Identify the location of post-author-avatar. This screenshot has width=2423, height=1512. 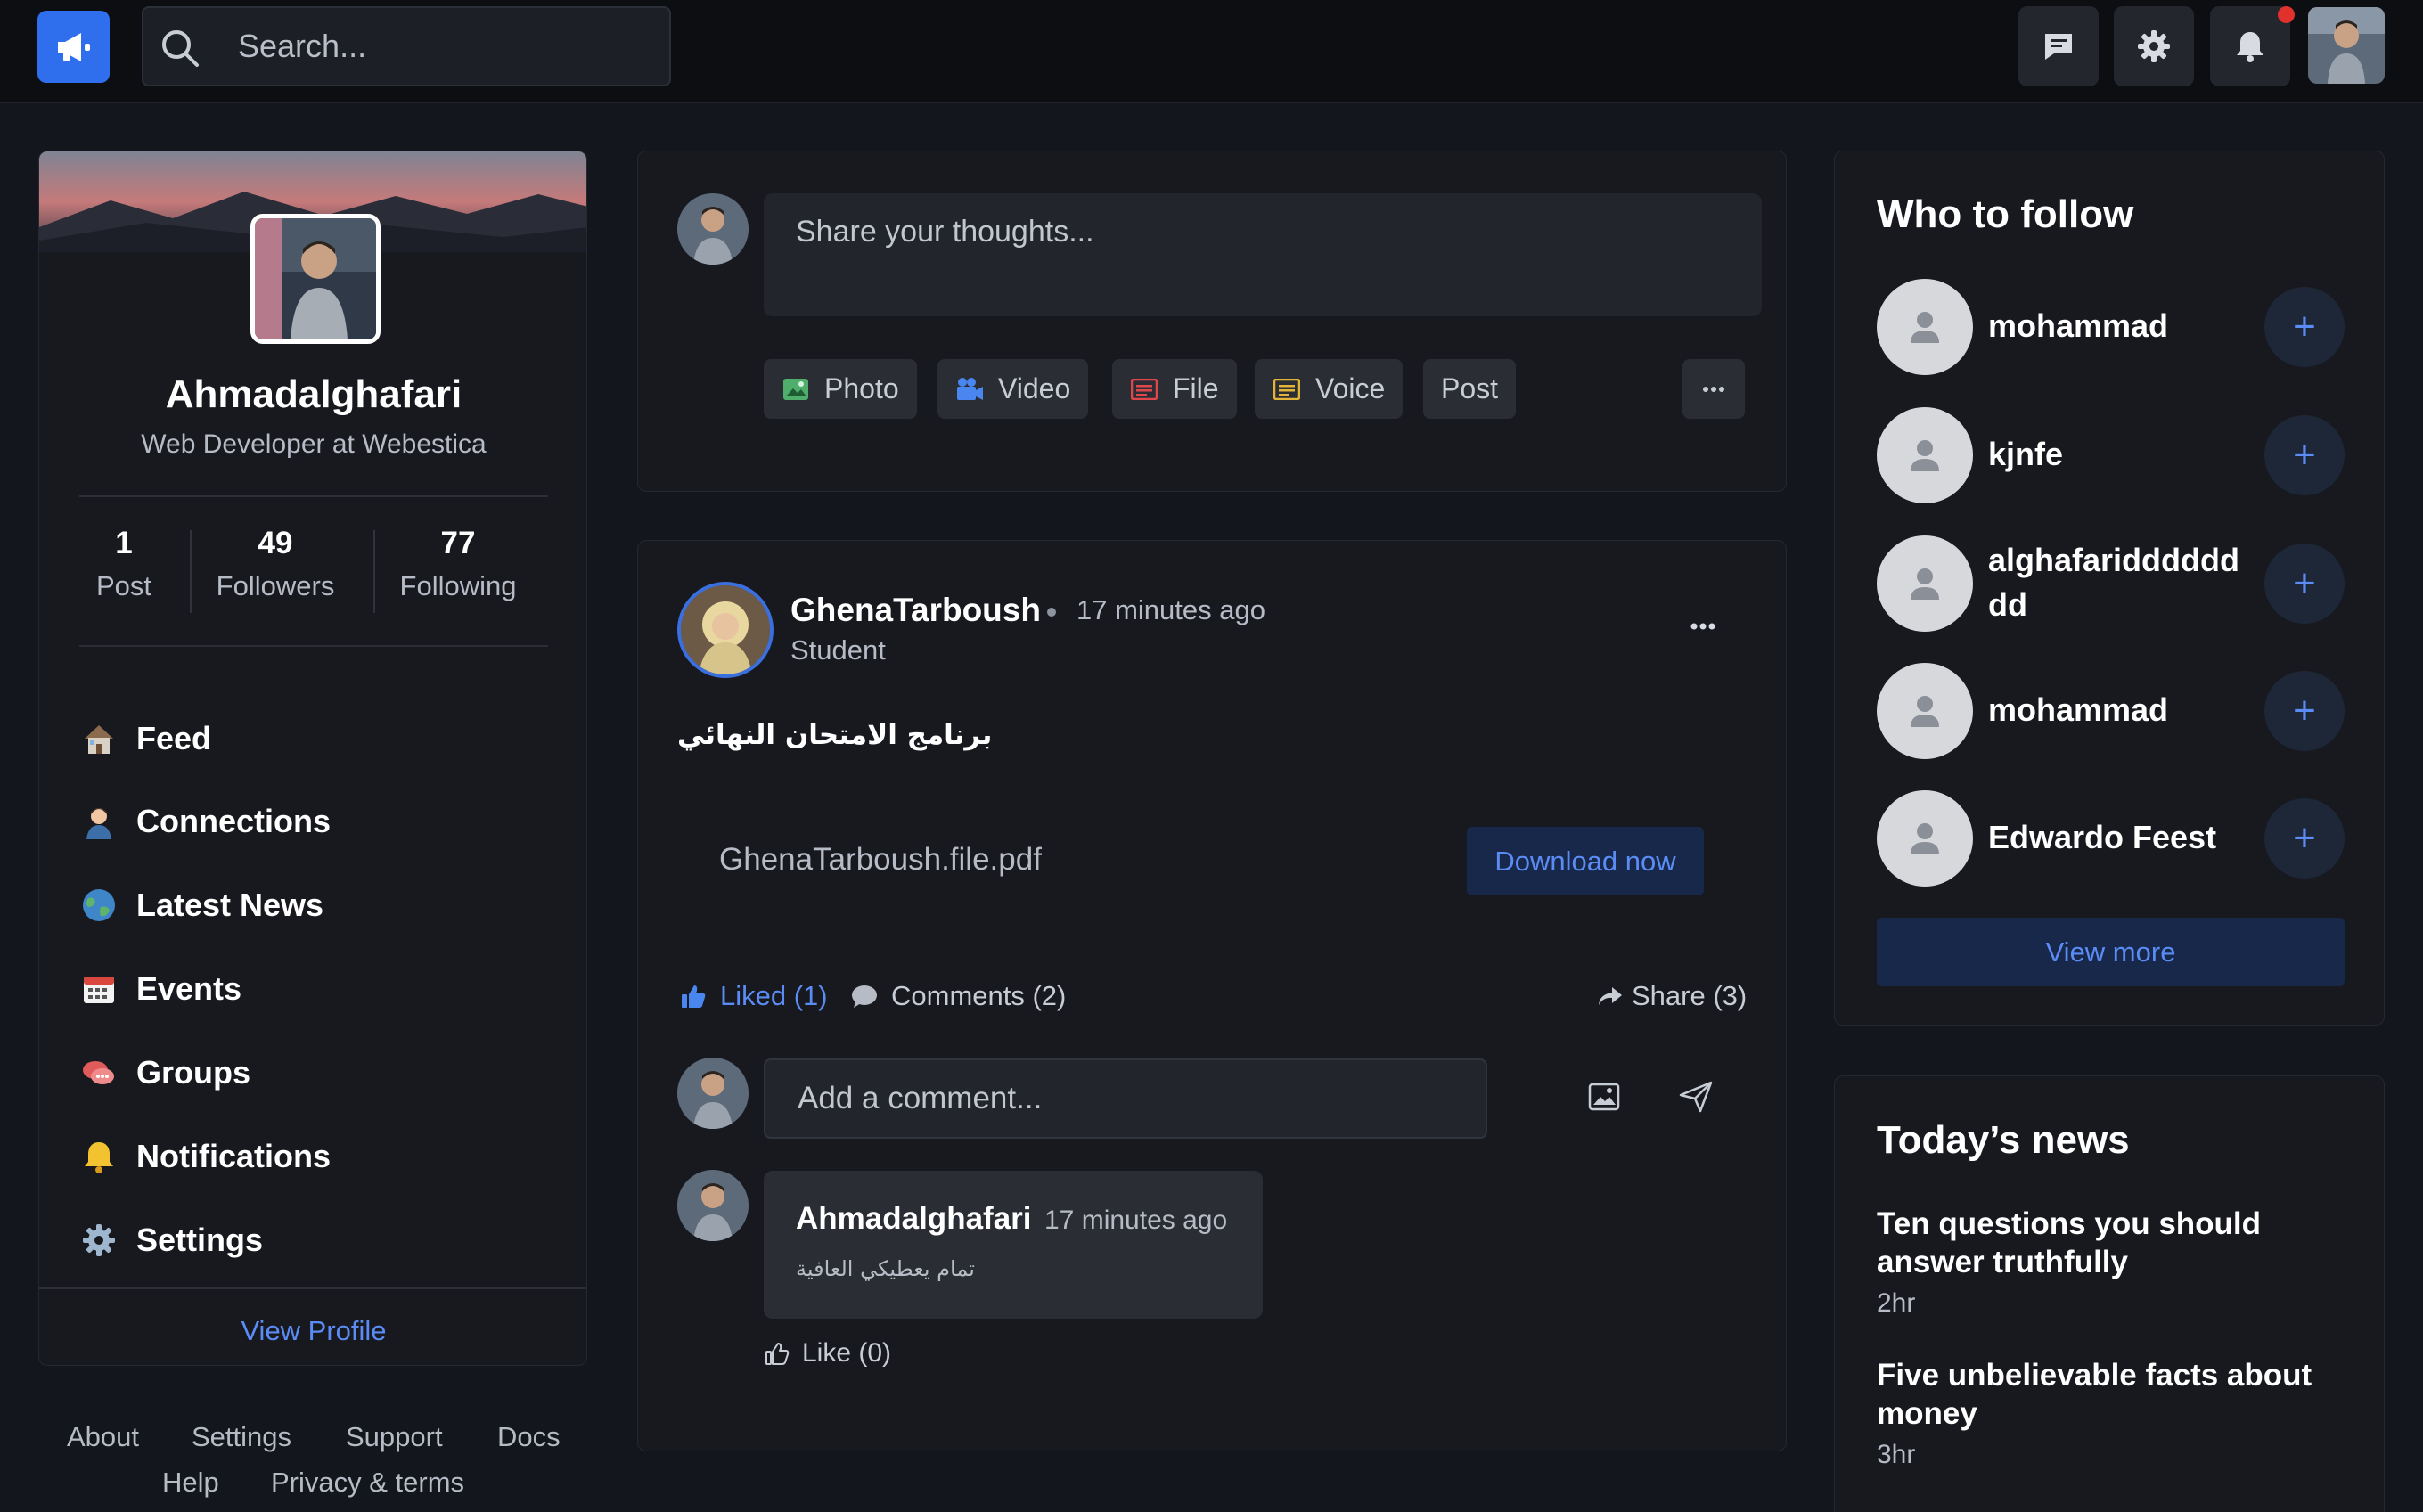
(725, 630).